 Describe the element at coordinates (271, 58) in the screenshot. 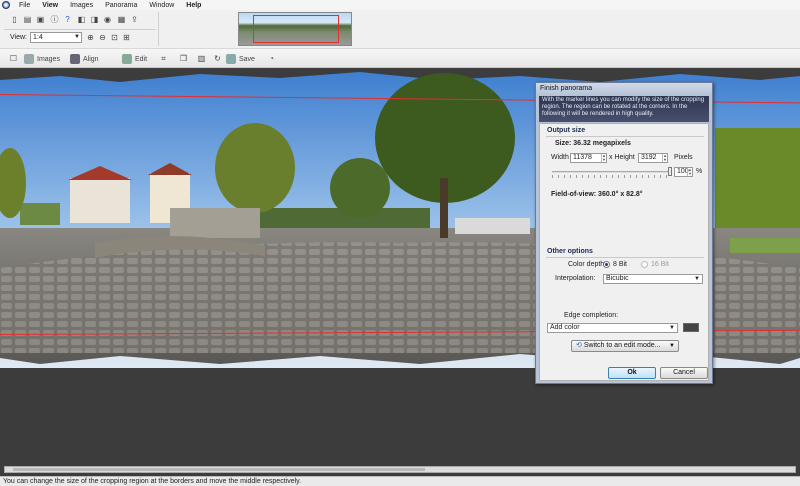

I see `publish-icon: ◔` at that location.